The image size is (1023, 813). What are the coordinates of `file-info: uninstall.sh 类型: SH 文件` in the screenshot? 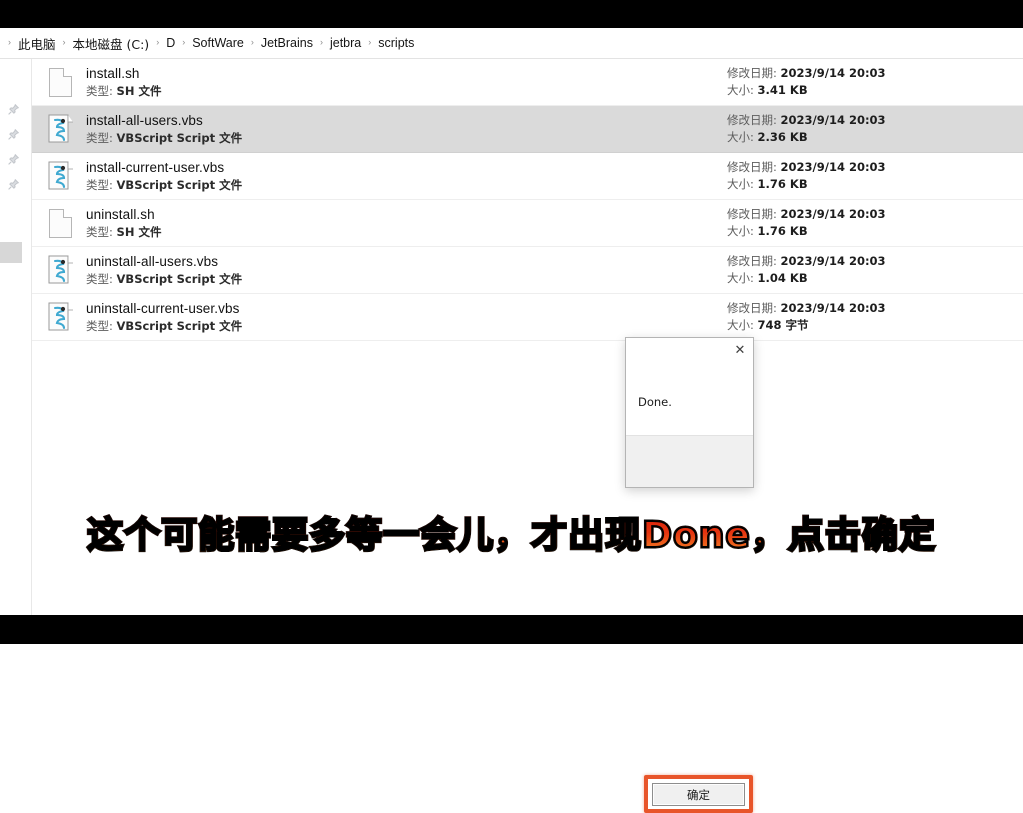 It's located at (400, 223).